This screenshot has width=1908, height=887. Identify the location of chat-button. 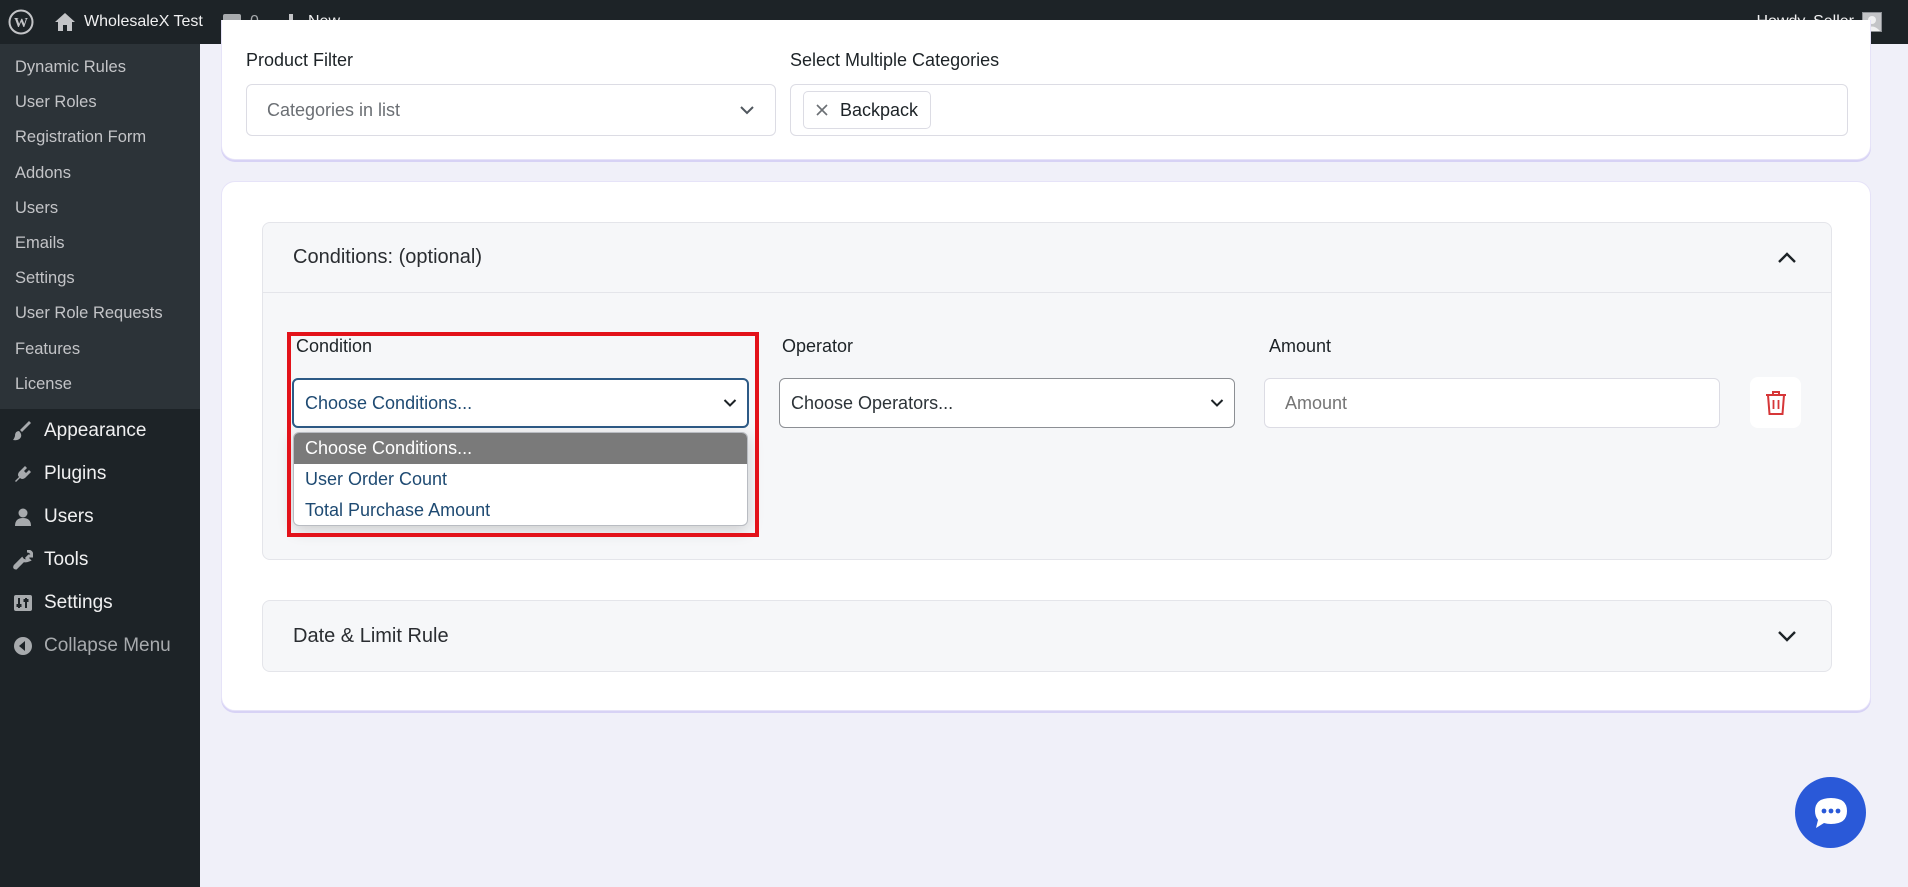
(1830, 812).